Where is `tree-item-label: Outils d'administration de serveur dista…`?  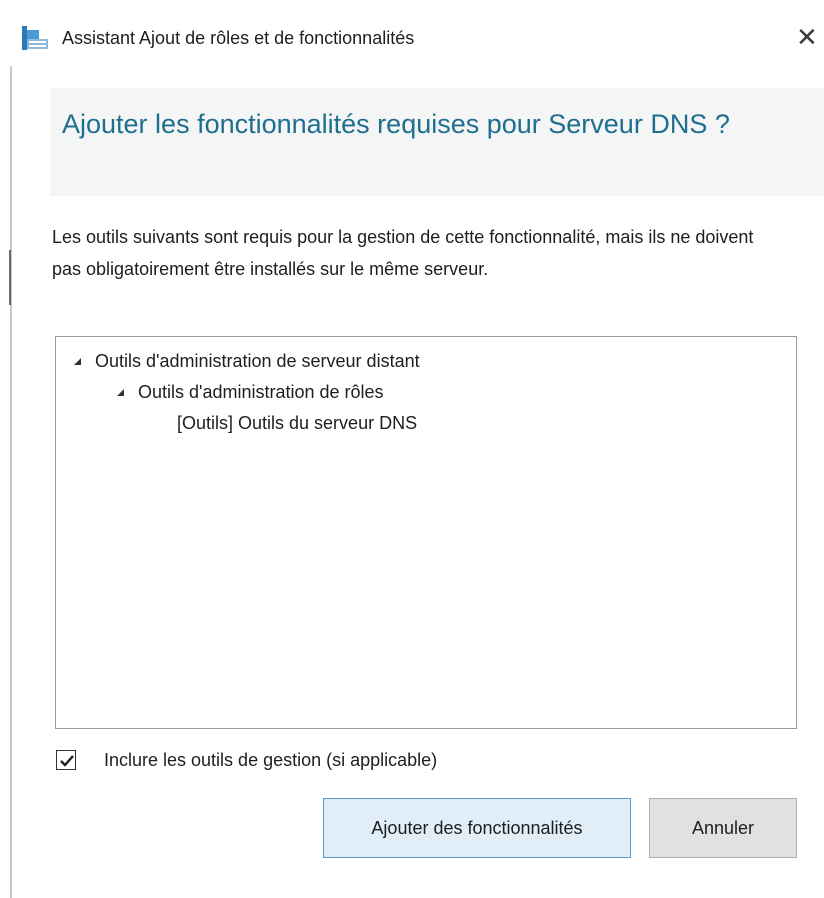 tree-item-label: Outils d'administration de serveur dista… is located at coordinates (257, 361).